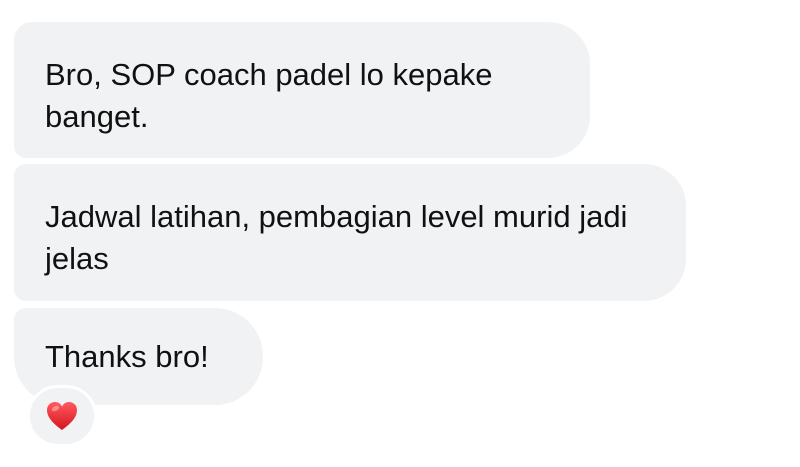 The height and width of the screenshot is (467, 800). Describe the element at coordinates (127, 356) in the screenshot. I see `message-text: Thanks bro!` at that location.